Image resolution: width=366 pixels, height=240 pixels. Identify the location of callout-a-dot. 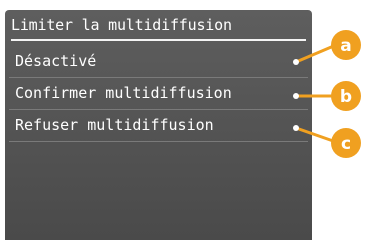
(296, 62).